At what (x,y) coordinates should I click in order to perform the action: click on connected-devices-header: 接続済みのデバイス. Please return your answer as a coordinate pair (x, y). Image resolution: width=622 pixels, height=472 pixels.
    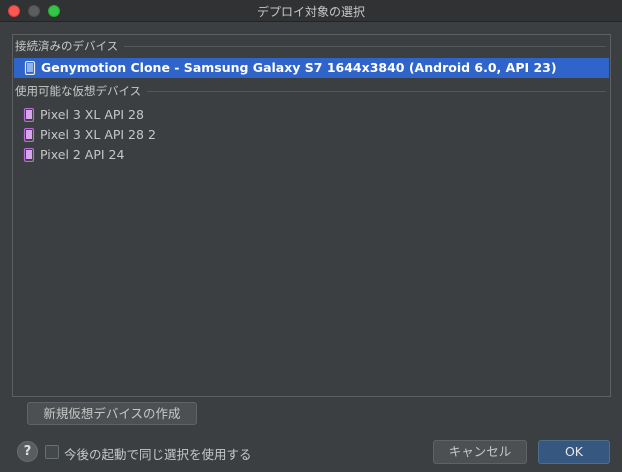
    Looking at the image, I should click on (311, 46).